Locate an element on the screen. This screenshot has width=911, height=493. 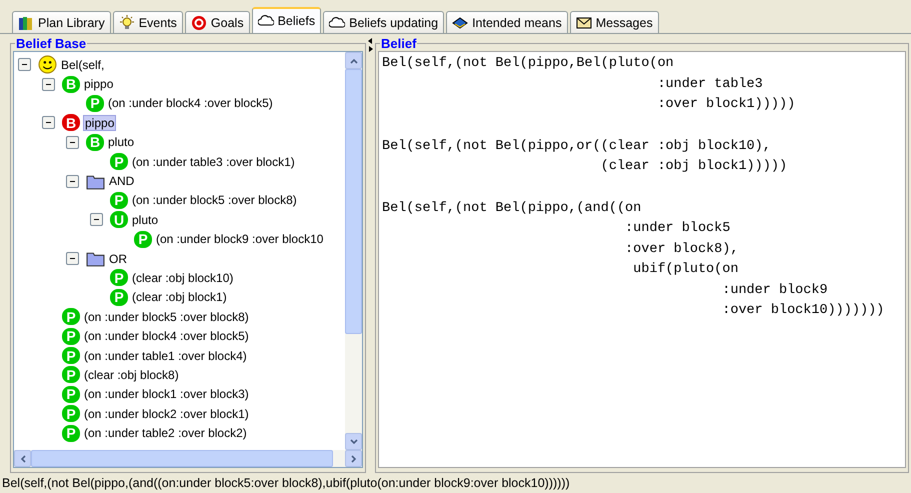
code-line: Bel(self,(not Bel(pippo,or((clear :obj block10), is located at coordinates (577, 147).